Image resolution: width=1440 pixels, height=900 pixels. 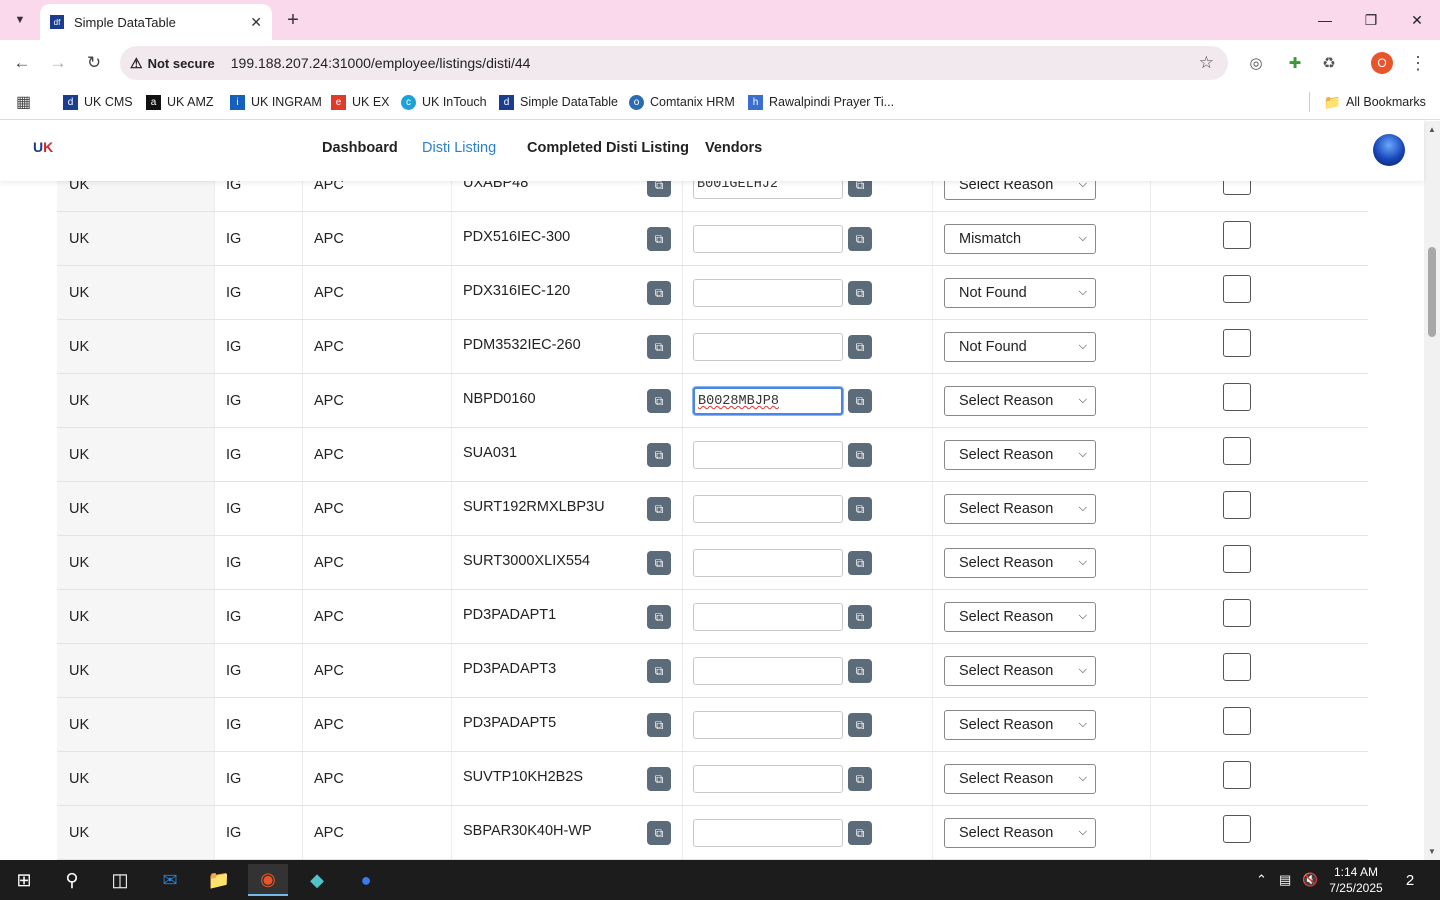 I want to click on chrome-icon: ◉, so click(x=268, y=880).